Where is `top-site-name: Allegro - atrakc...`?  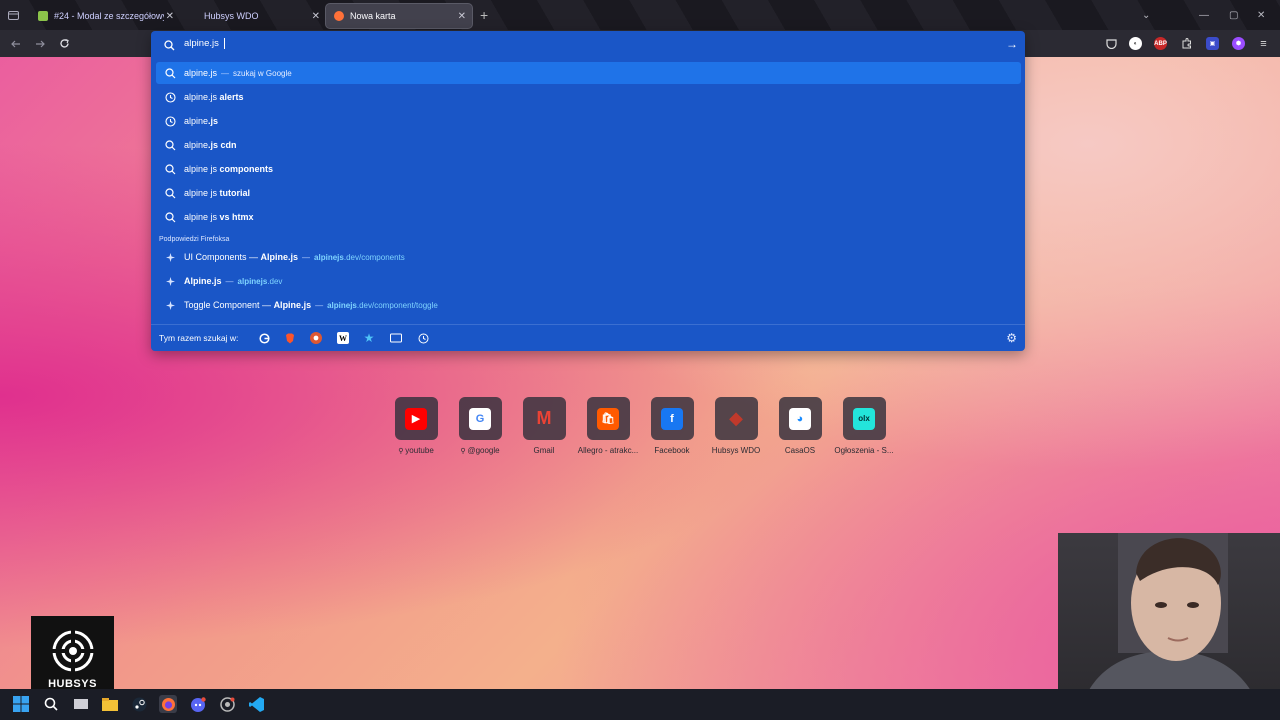 top-site-name: Allegro - atrakc... is located at coordinates (608, 450).